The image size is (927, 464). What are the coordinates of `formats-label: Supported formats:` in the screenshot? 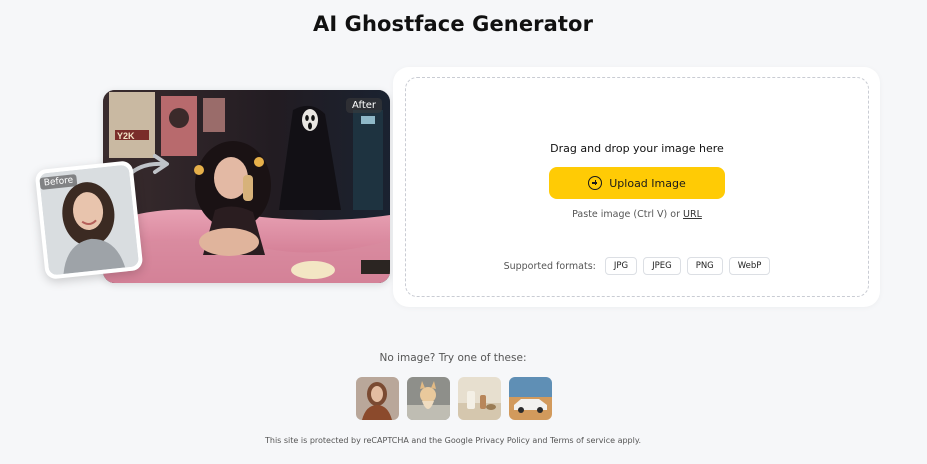 It's located at (549, 266).